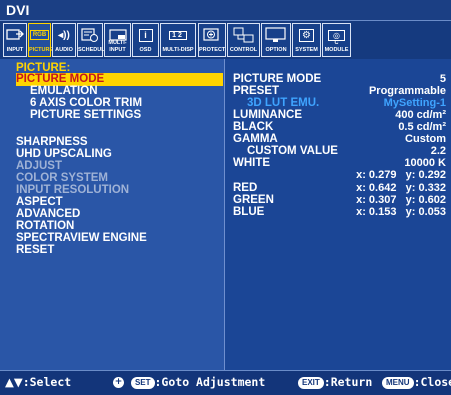  I want to click on tab-label: OSD, so click(145, 50).